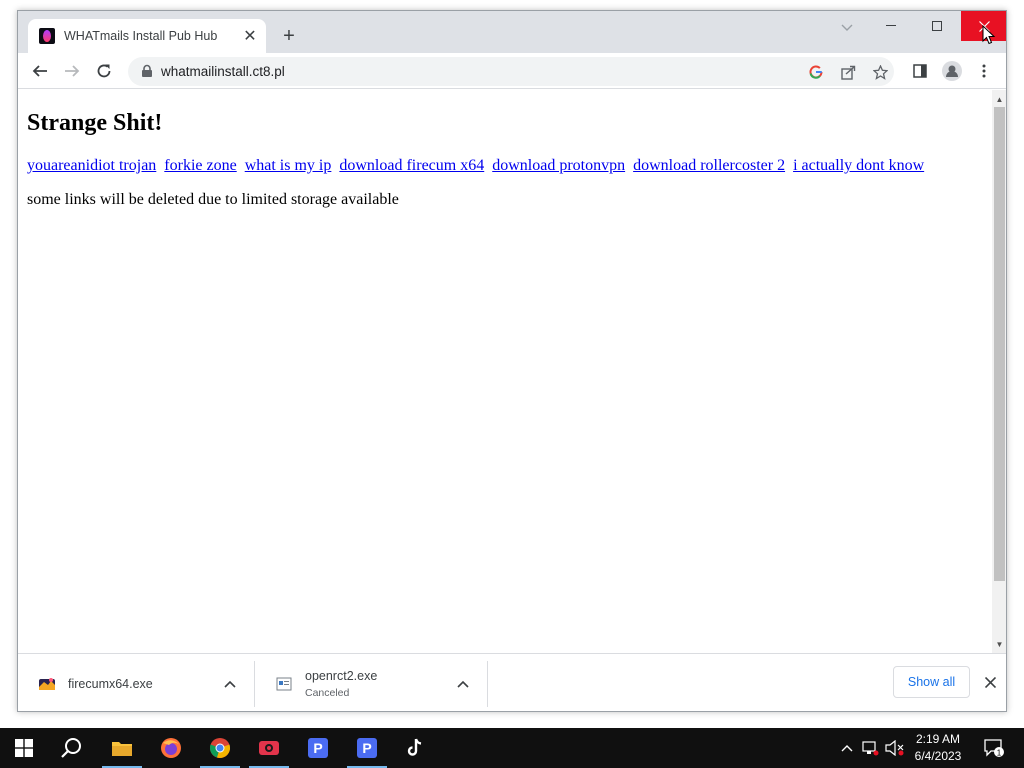  Describe the element at coordinates (816, 72) in the screenshot. I see `google-lens-icon` at that location.